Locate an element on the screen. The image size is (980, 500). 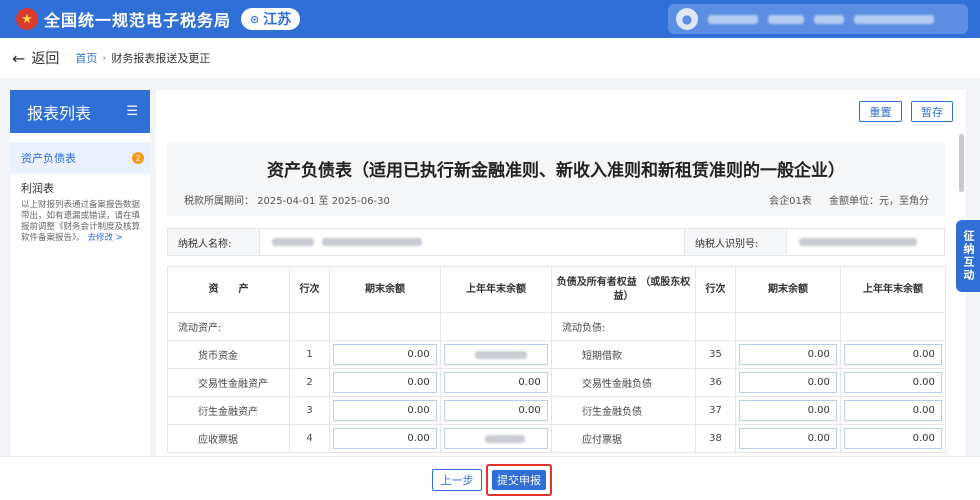
report-meta: 会企01表 金额单位：元，至角分 is located at coordinates (842, 199).